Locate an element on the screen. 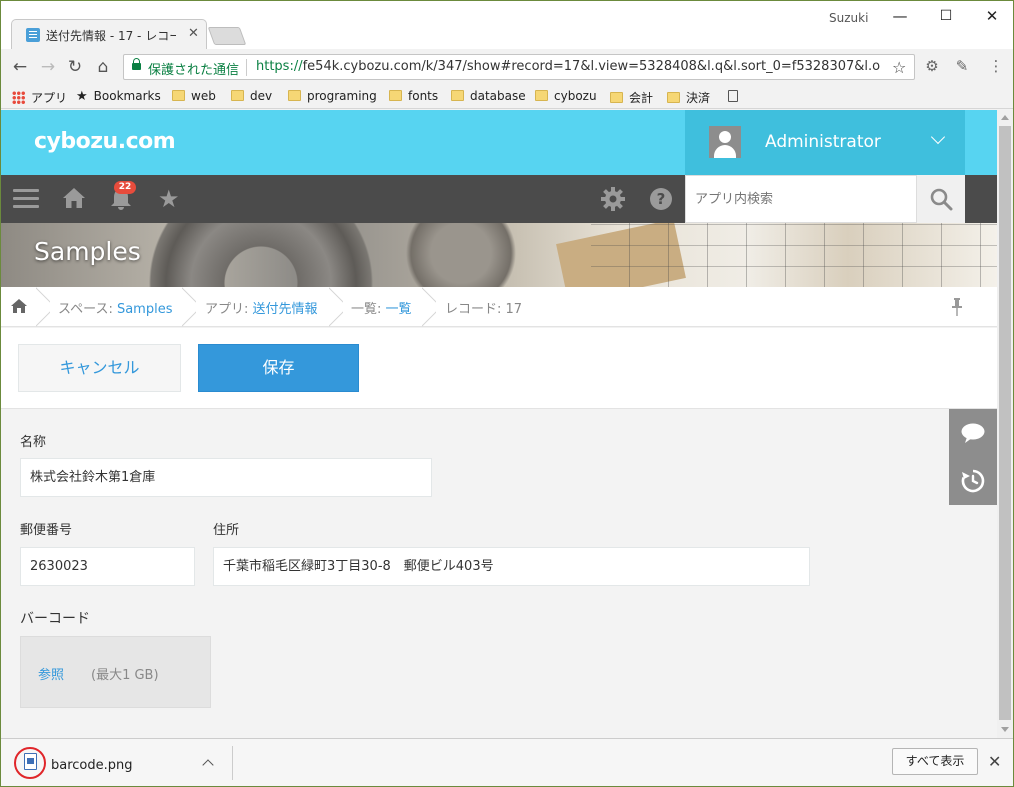 This screenshot has width=1014, height=787. back-arrow-icon: ← is located at coordinates (20, 67).